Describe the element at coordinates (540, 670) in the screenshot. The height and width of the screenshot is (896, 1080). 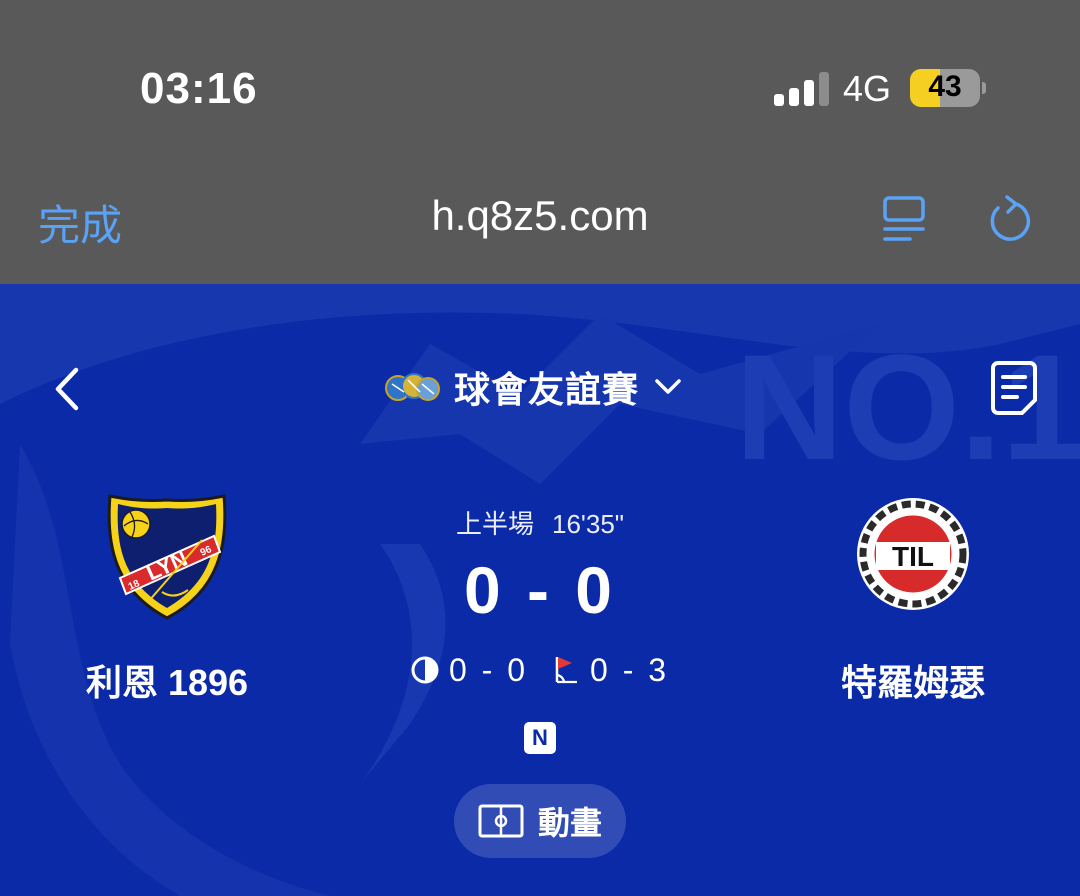
I see `match-stats: 0 - 0 0 - 3` at that location.